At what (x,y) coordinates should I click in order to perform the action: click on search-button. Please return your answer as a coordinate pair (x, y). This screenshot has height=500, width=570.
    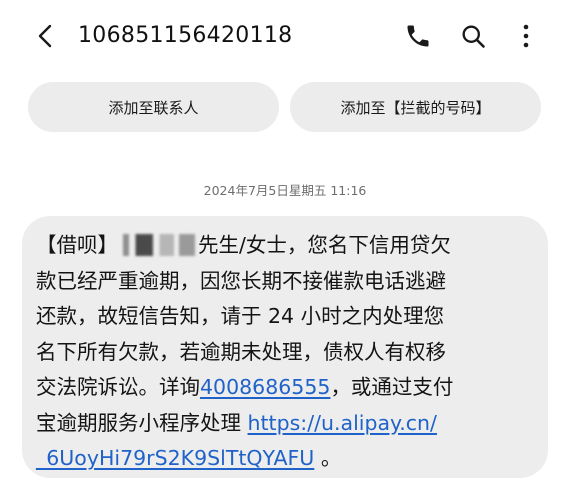
    Looking at the image, I should click on (473, 36).